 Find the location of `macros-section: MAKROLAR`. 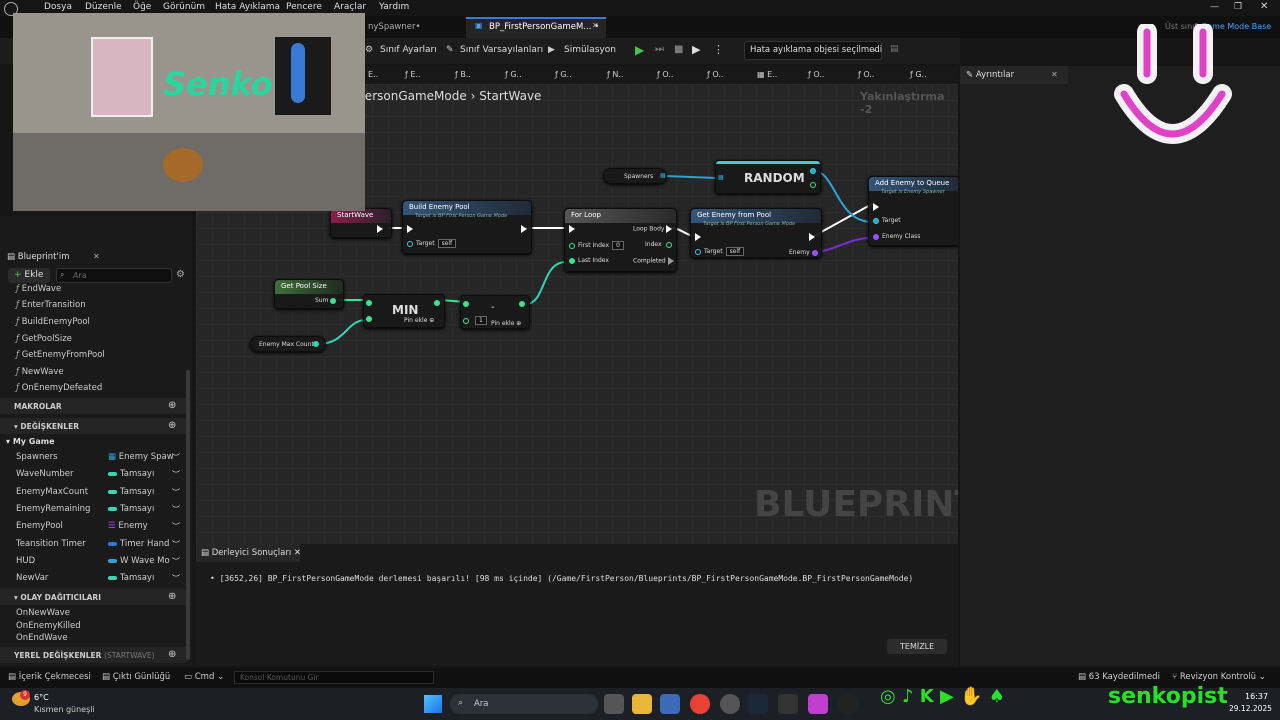

macros-section: MAKROLAR is located at coordinates (93, 406).